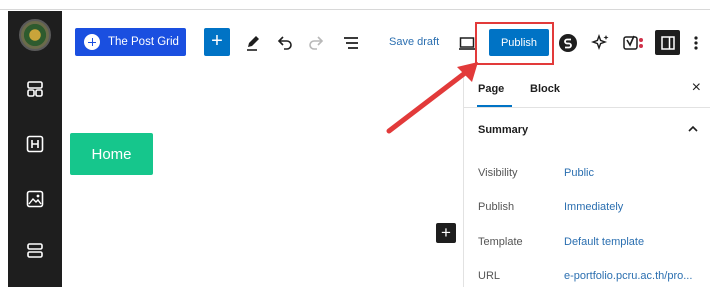 This screenshot has width=710, height=288. Describe the element at coordinates (285, 43) in the screenshot. I see `undo-icon` at that location.